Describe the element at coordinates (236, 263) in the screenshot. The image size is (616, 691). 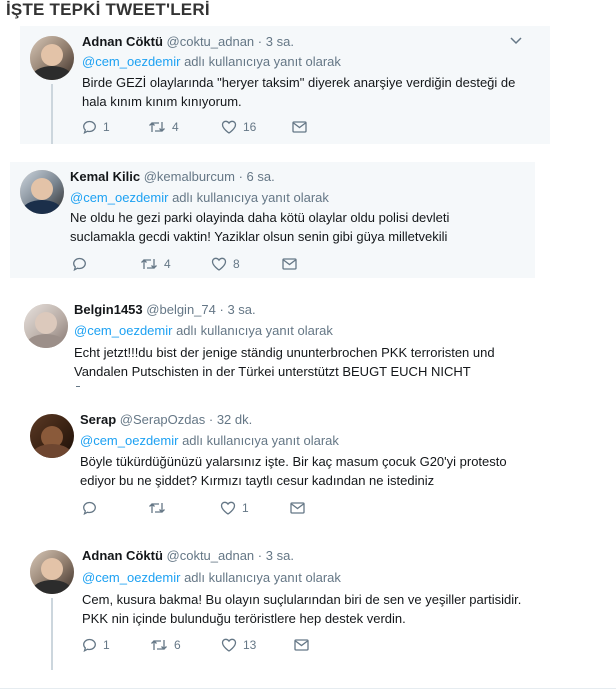
I see `like-count: 8` at that location.